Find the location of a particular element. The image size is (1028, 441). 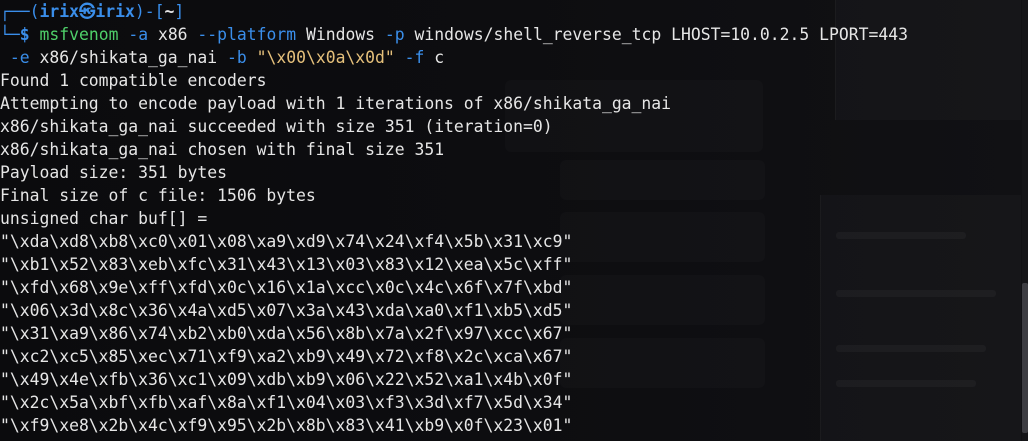

command-arg: x86/shikata_ga_nai is located at coordinates (128, 57).